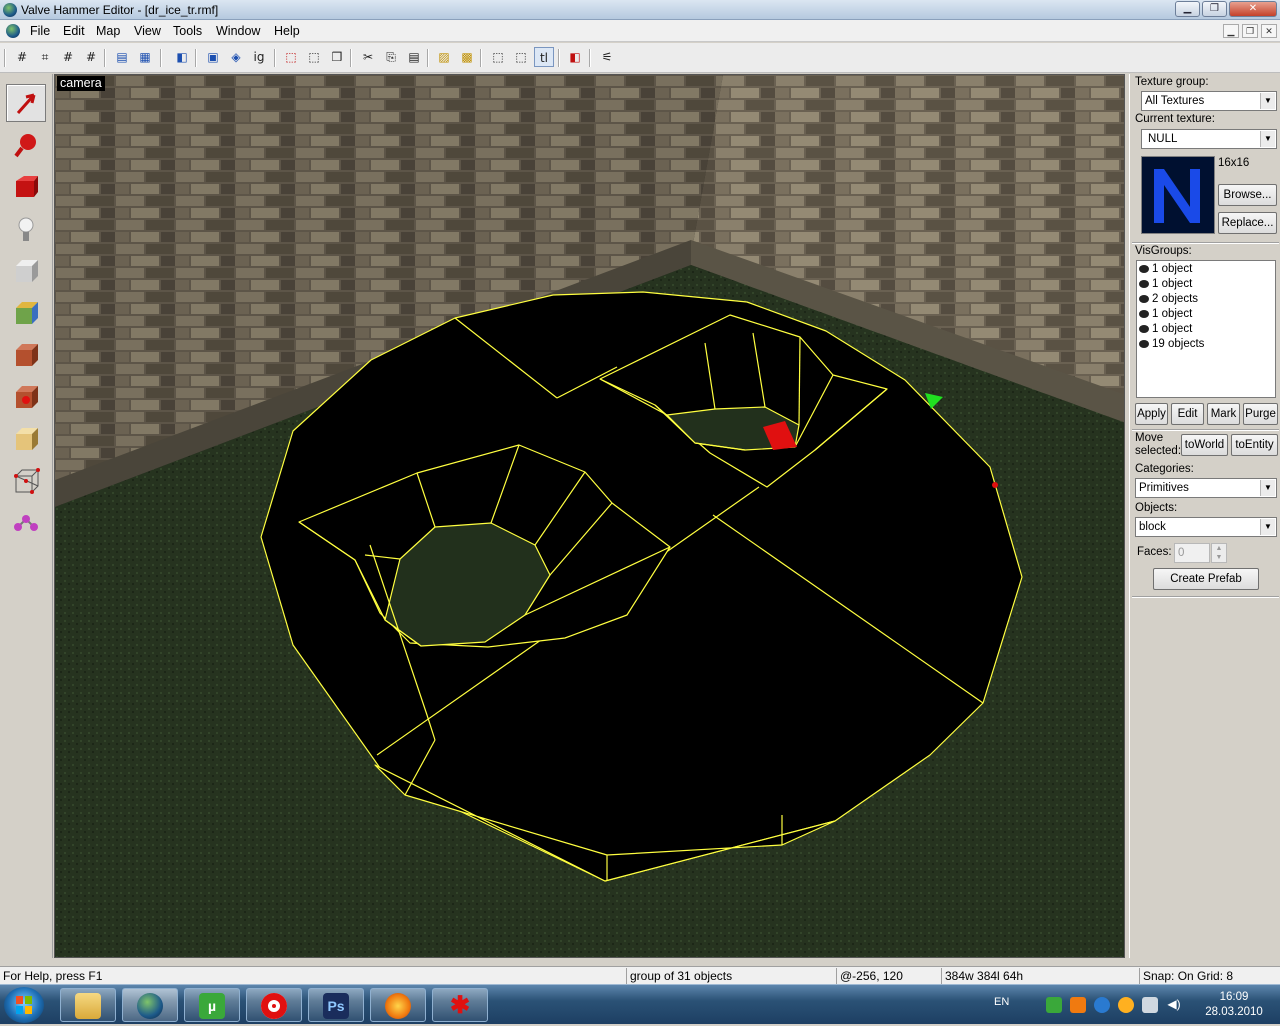 The width and height of the screenshot is (1280, 1026). I want to click on photoshop-icon: Ps, so click(336, 1006).